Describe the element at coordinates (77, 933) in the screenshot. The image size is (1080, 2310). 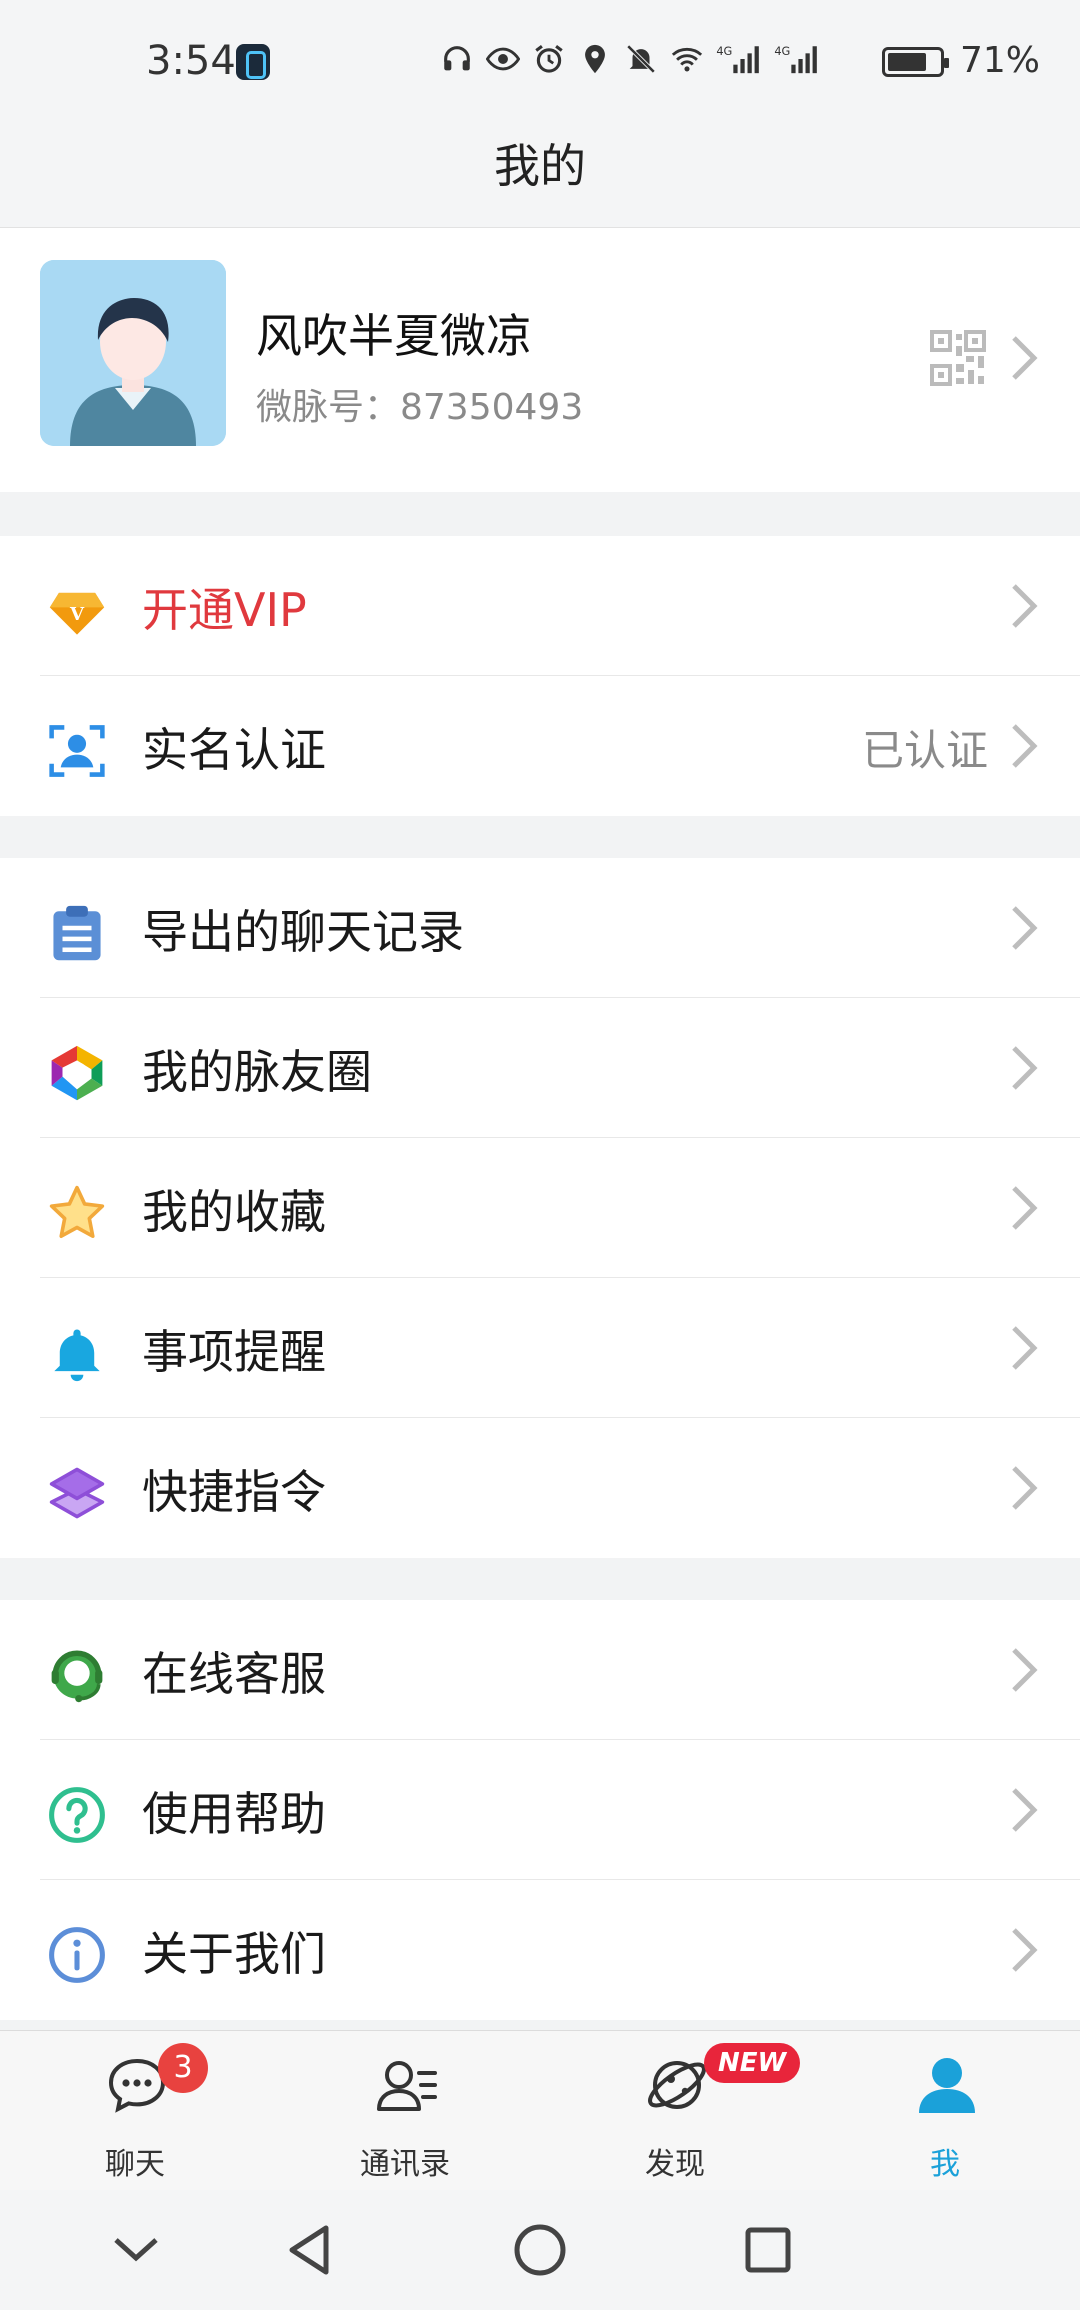
I see `clipboard-icon` at that location.